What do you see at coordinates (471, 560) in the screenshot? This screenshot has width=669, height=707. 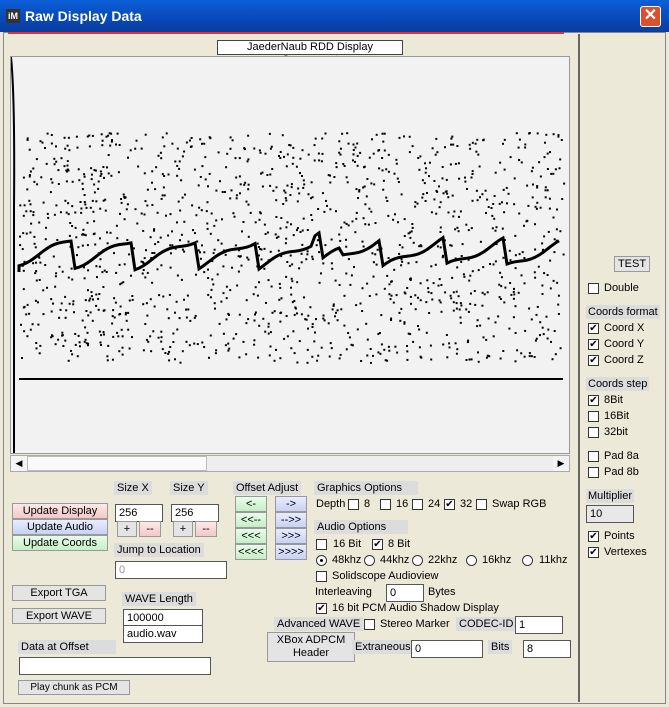 I see `rate-16khz-radio` at bounding box center [471, 560].